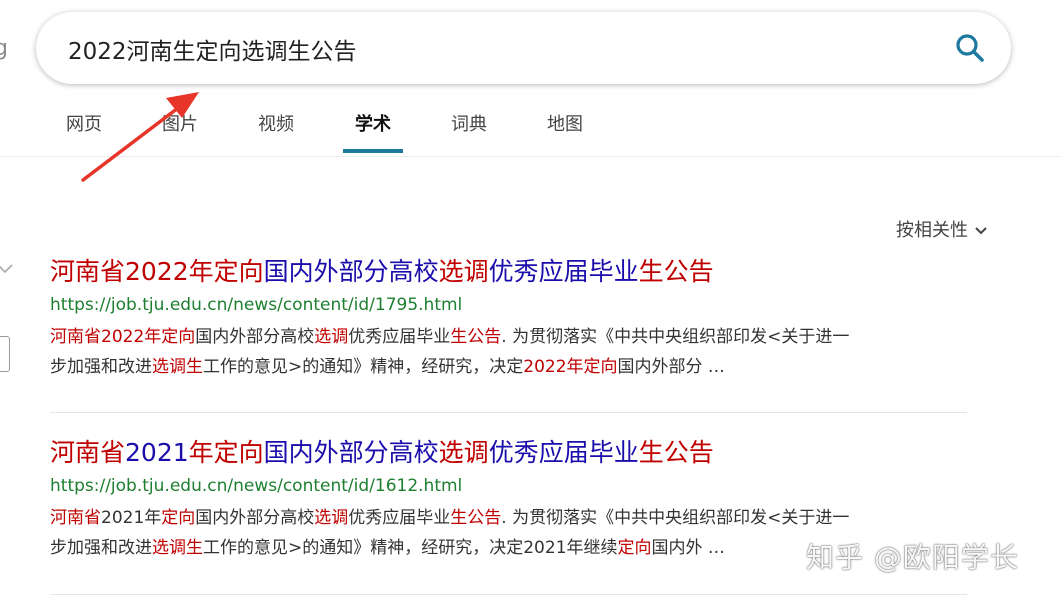 The image size is (1061, 603). What do you see at coordinates (157, 452) in the screenshot?
I see `text-run: 2021` at bounding box center [157, 452].